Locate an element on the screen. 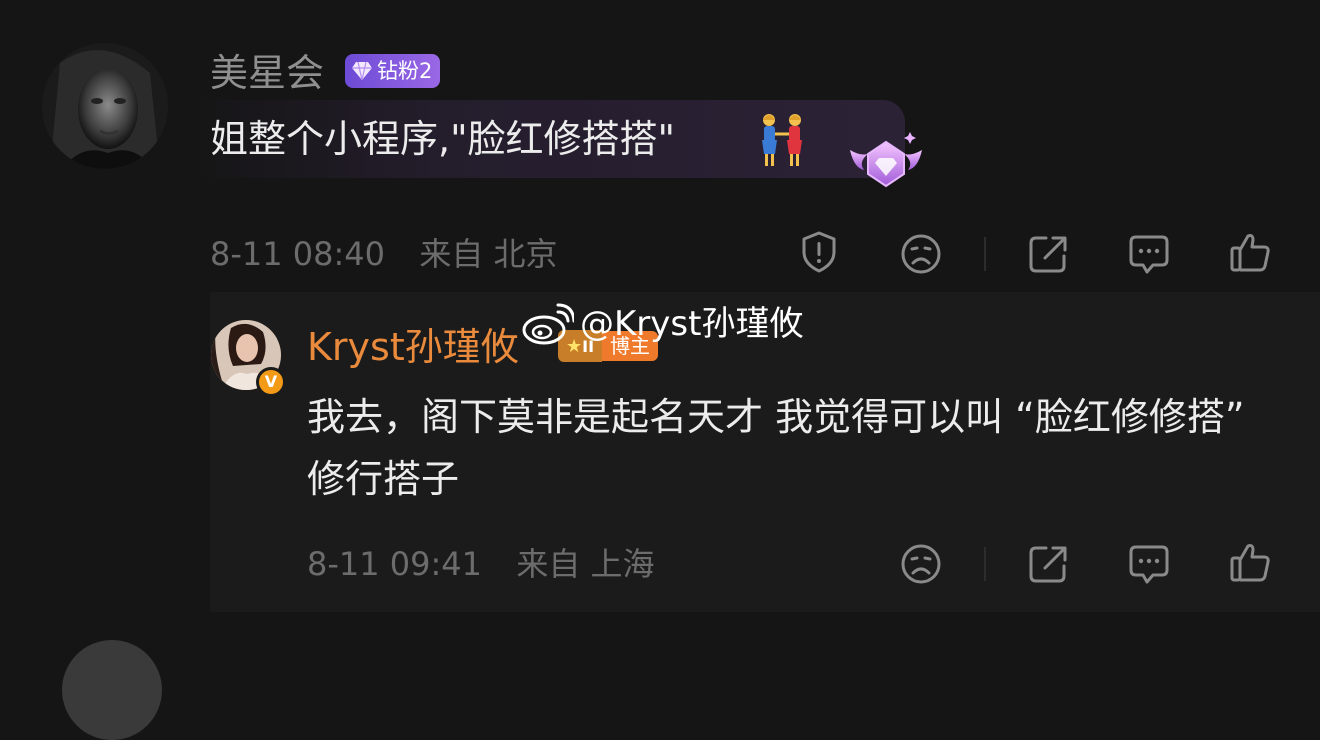 This screenshot has width=1320, height=740. weibo-logo-icon is located at coordinates (548, 324).